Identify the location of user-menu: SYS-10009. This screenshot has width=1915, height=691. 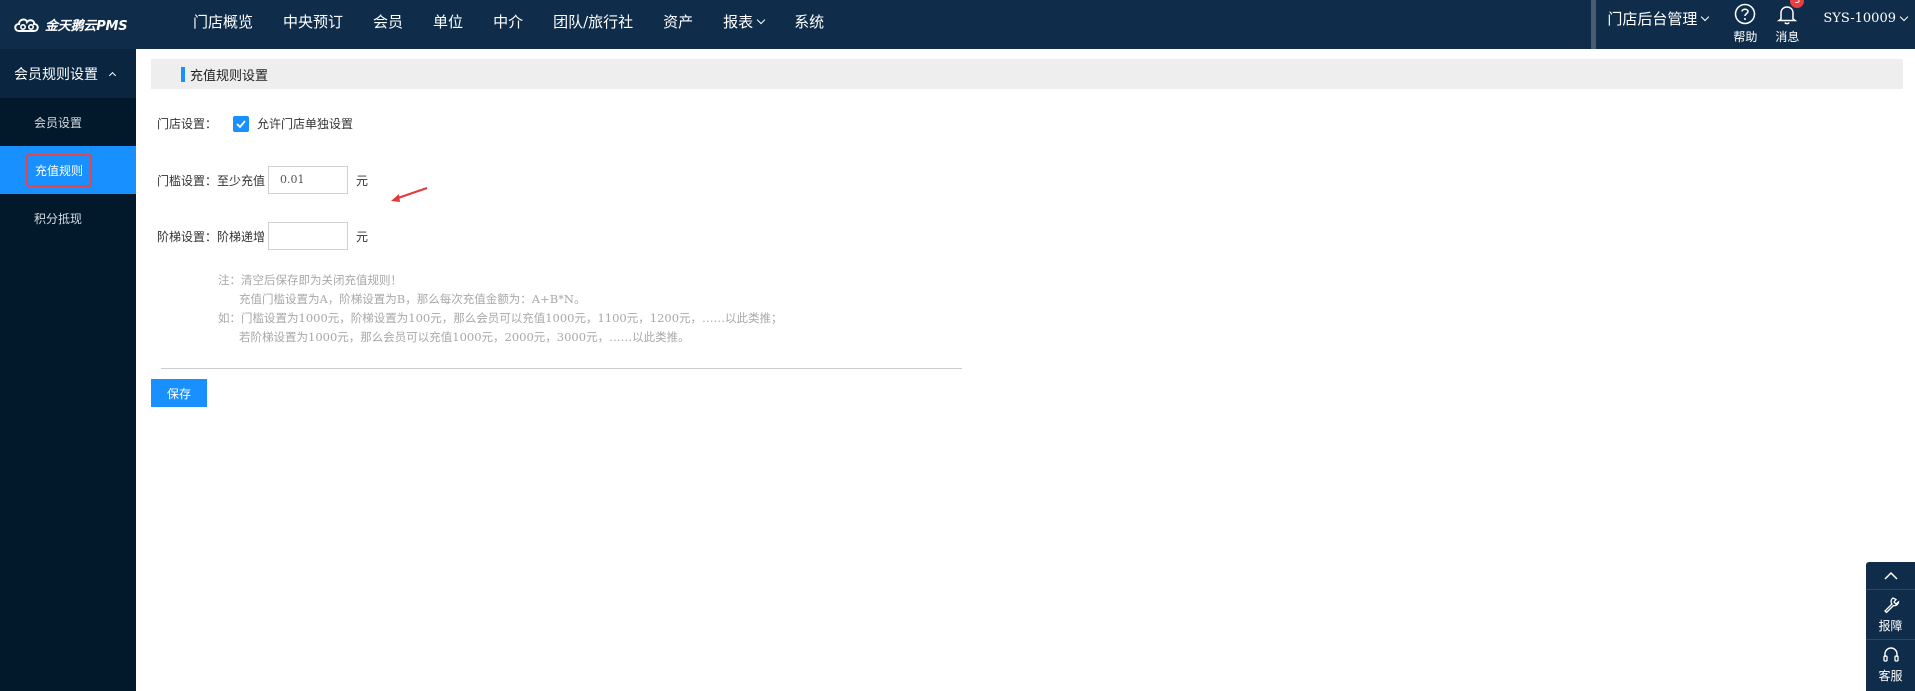
(1861, 21).